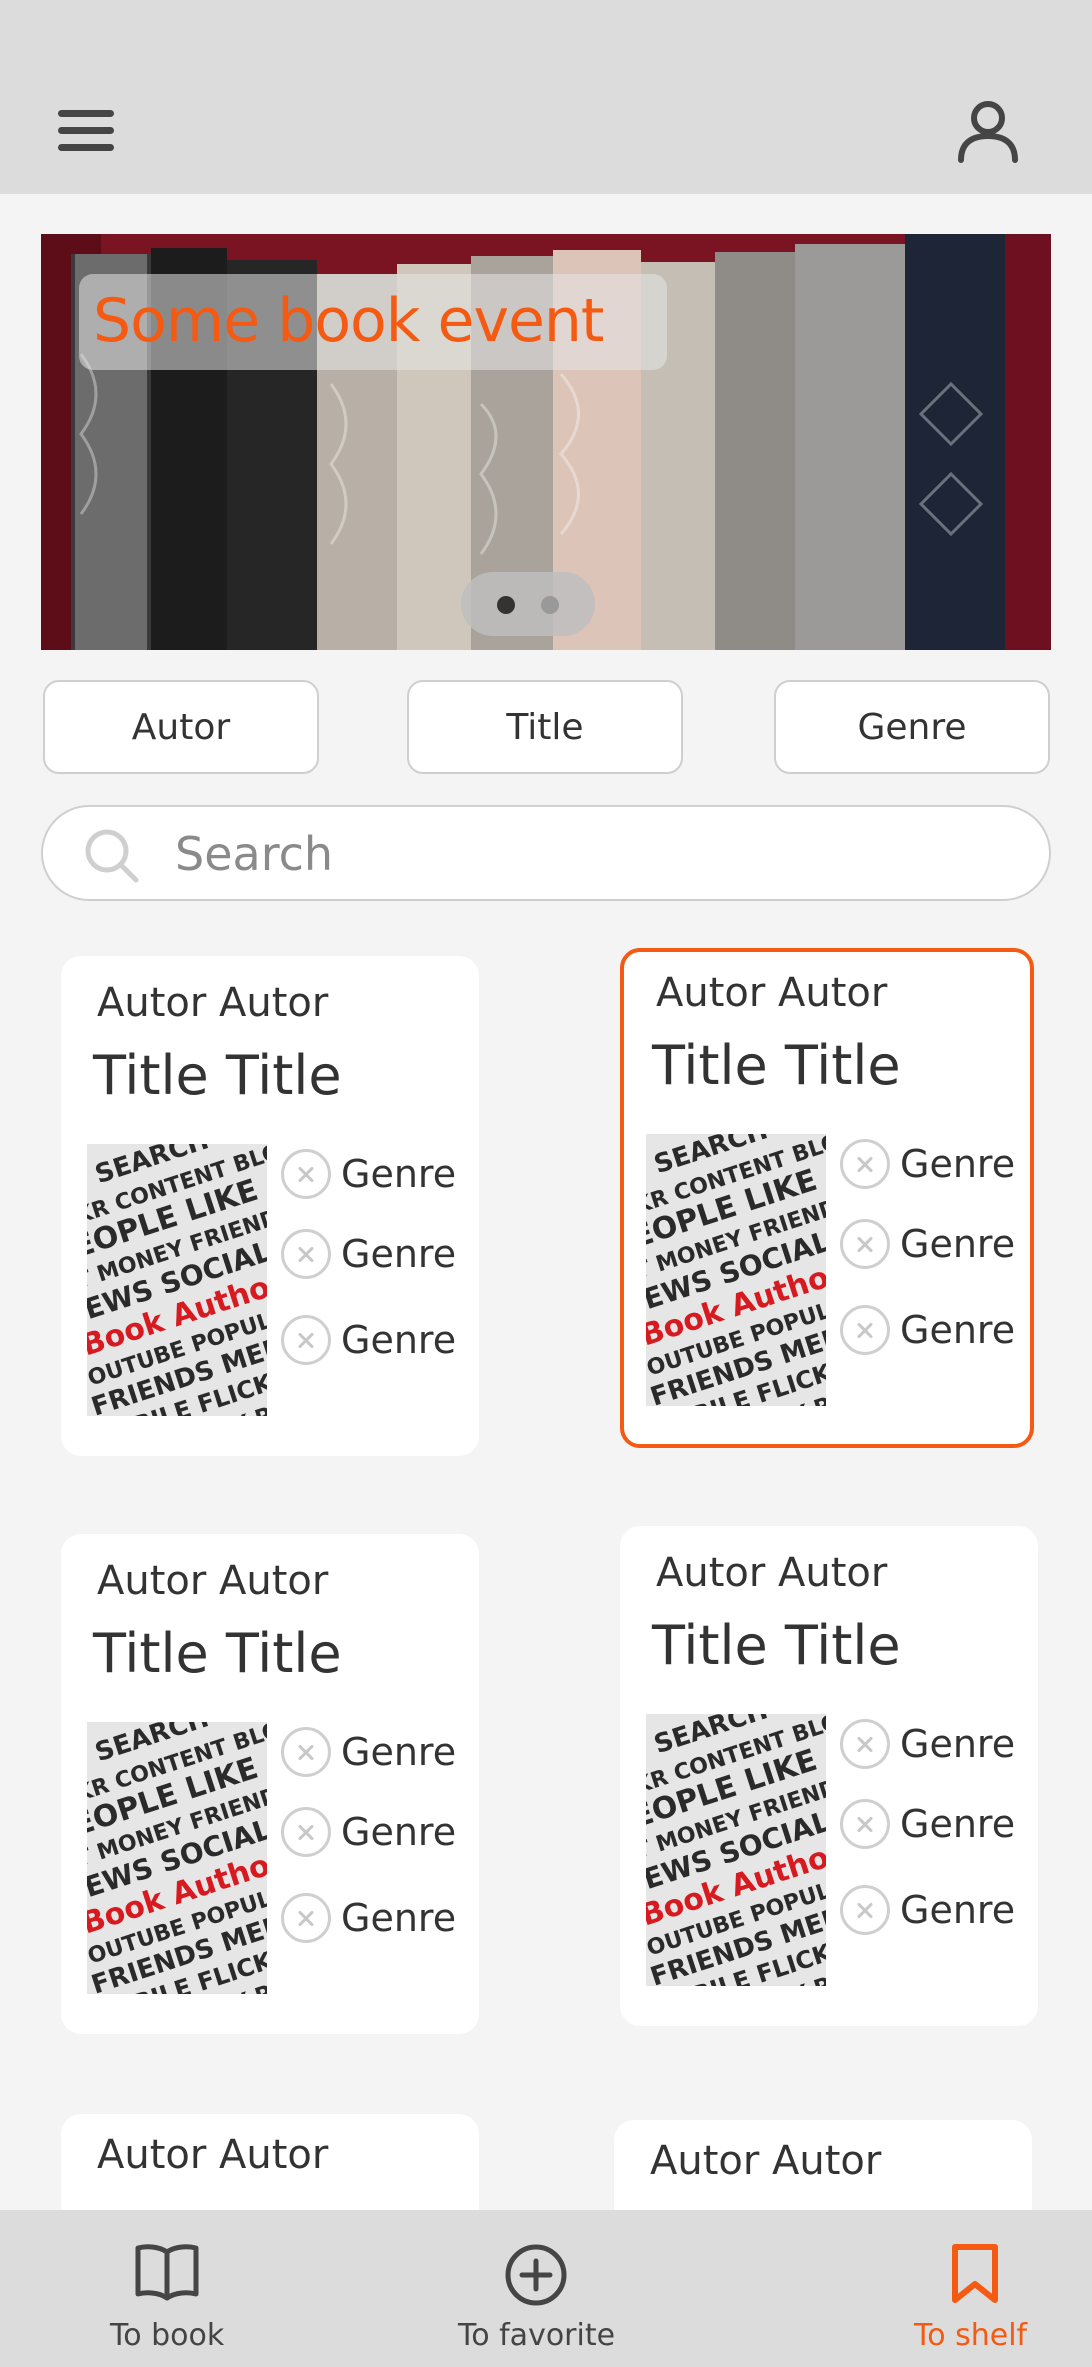  What do you see at coordinates (506, 605) in the screenshot?
I see `carousel-dot-active` at bounding box center [506, 605].